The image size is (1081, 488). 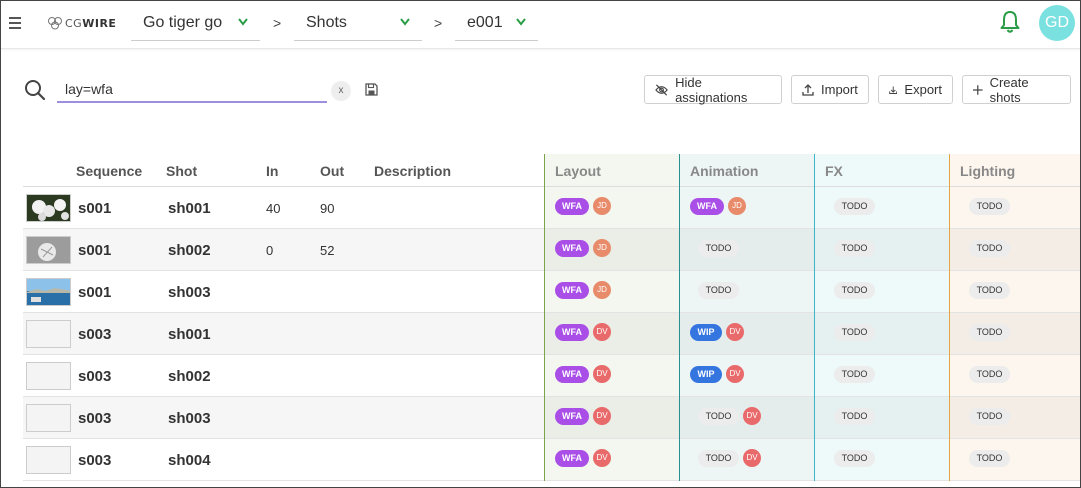 What do you see at coordinates (713, 90) in the screenshot?
I see `hide-assignations-button: Hide assignations` at bounding box center [713, 90].